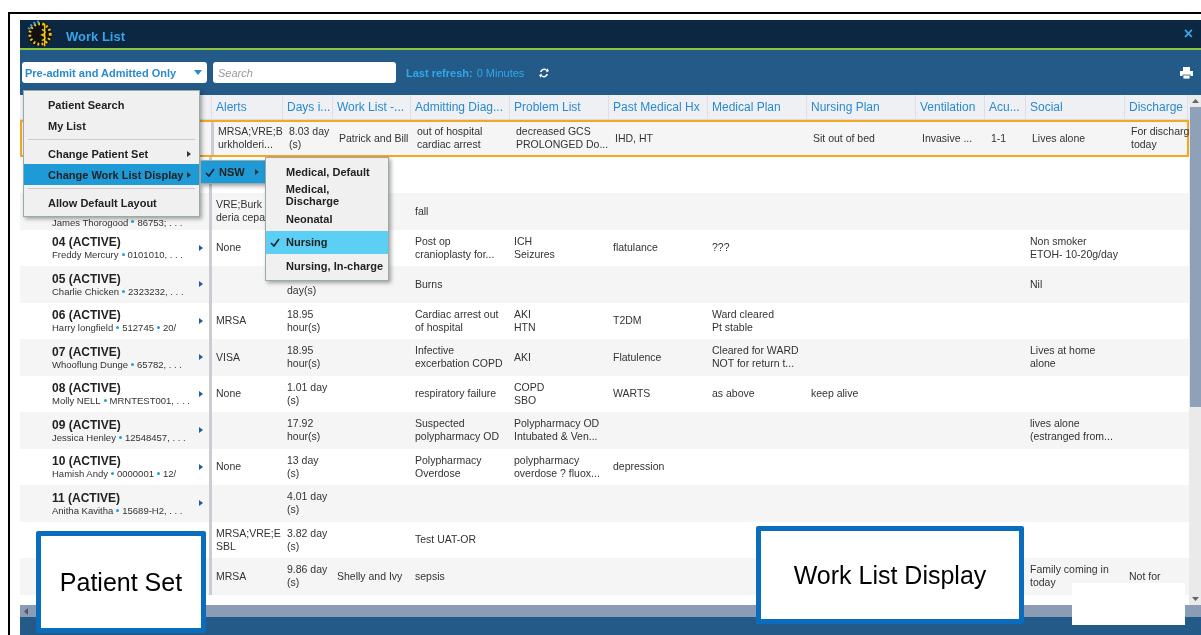 This screenshot has width=1201, height=635. Describe the element at coordinates (121, 582) in the screenshot. I see `callout-label: Patient Set` at that location.